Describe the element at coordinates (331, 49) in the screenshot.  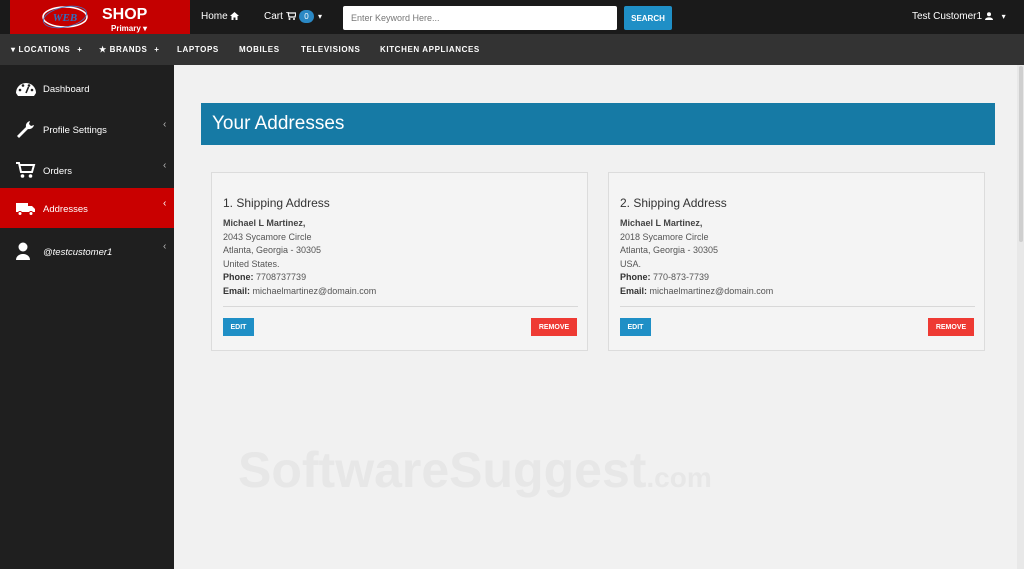
I see `category-televisions: TELEVISIONS` at that location.